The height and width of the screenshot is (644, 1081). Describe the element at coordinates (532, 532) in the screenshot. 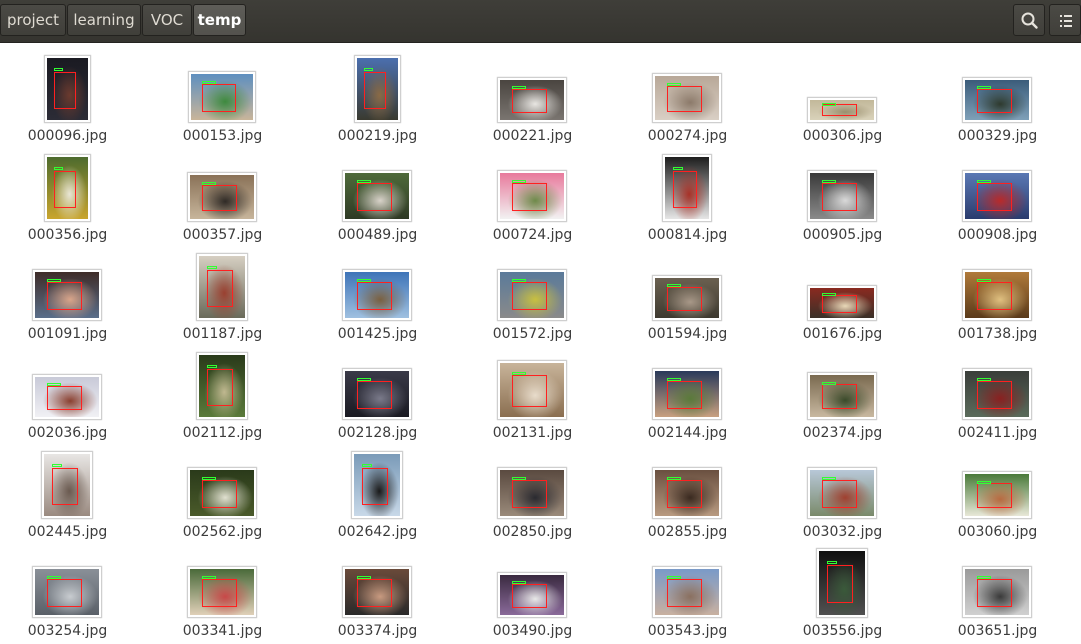

I see `file-name: 002850.jpg` at that location.